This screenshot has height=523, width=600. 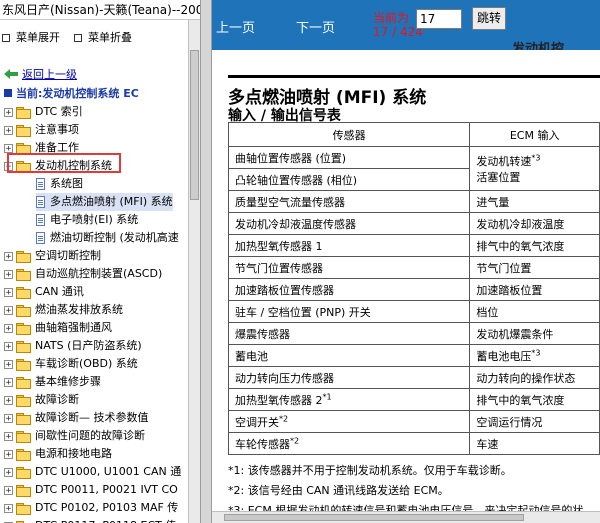 What do you see at coordinates (291, 158) in the screenshot?
I see `sensor-name: 曲轴位置传感器 (位置)` at bounding box center [291, 158].